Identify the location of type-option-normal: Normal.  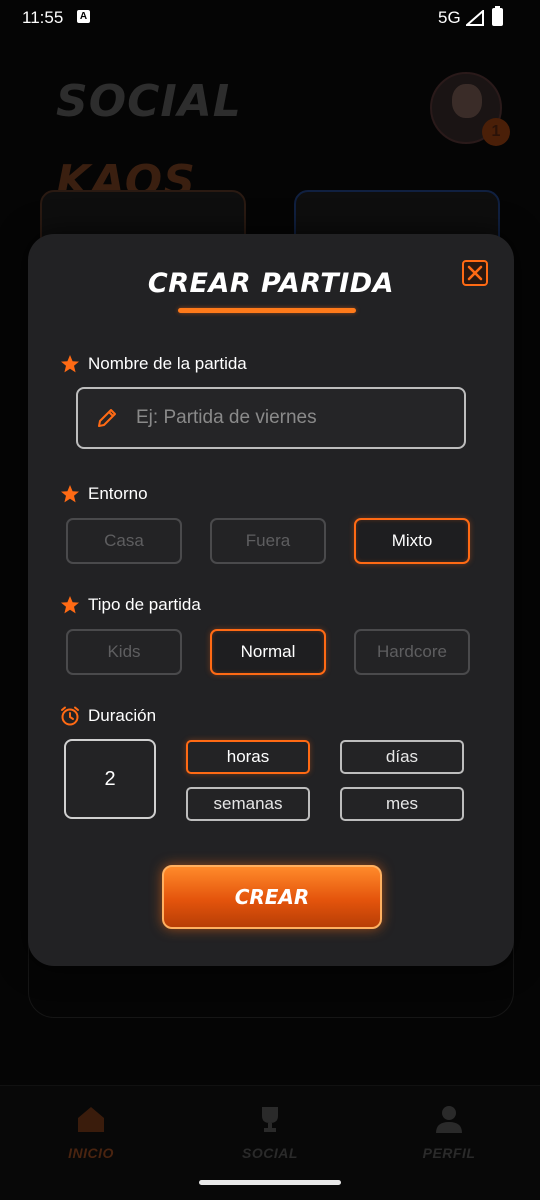
(268, 652).